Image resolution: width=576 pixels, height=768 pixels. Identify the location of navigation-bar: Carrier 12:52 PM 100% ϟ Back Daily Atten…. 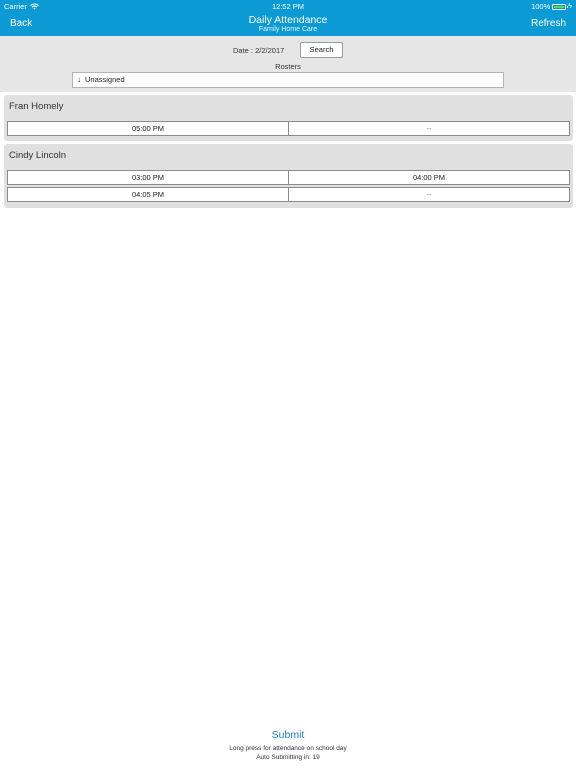
(288, 18).